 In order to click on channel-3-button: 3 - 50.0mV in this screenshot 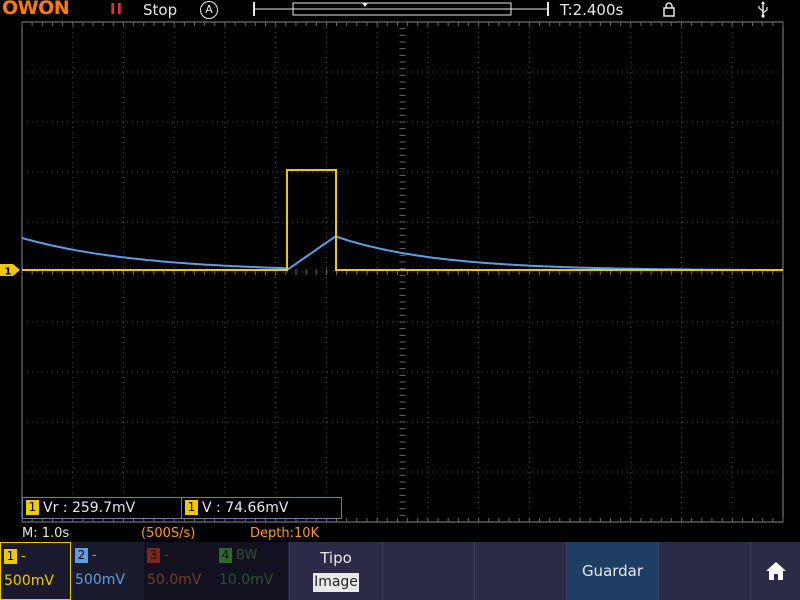, I will do `click(180, 571)`.